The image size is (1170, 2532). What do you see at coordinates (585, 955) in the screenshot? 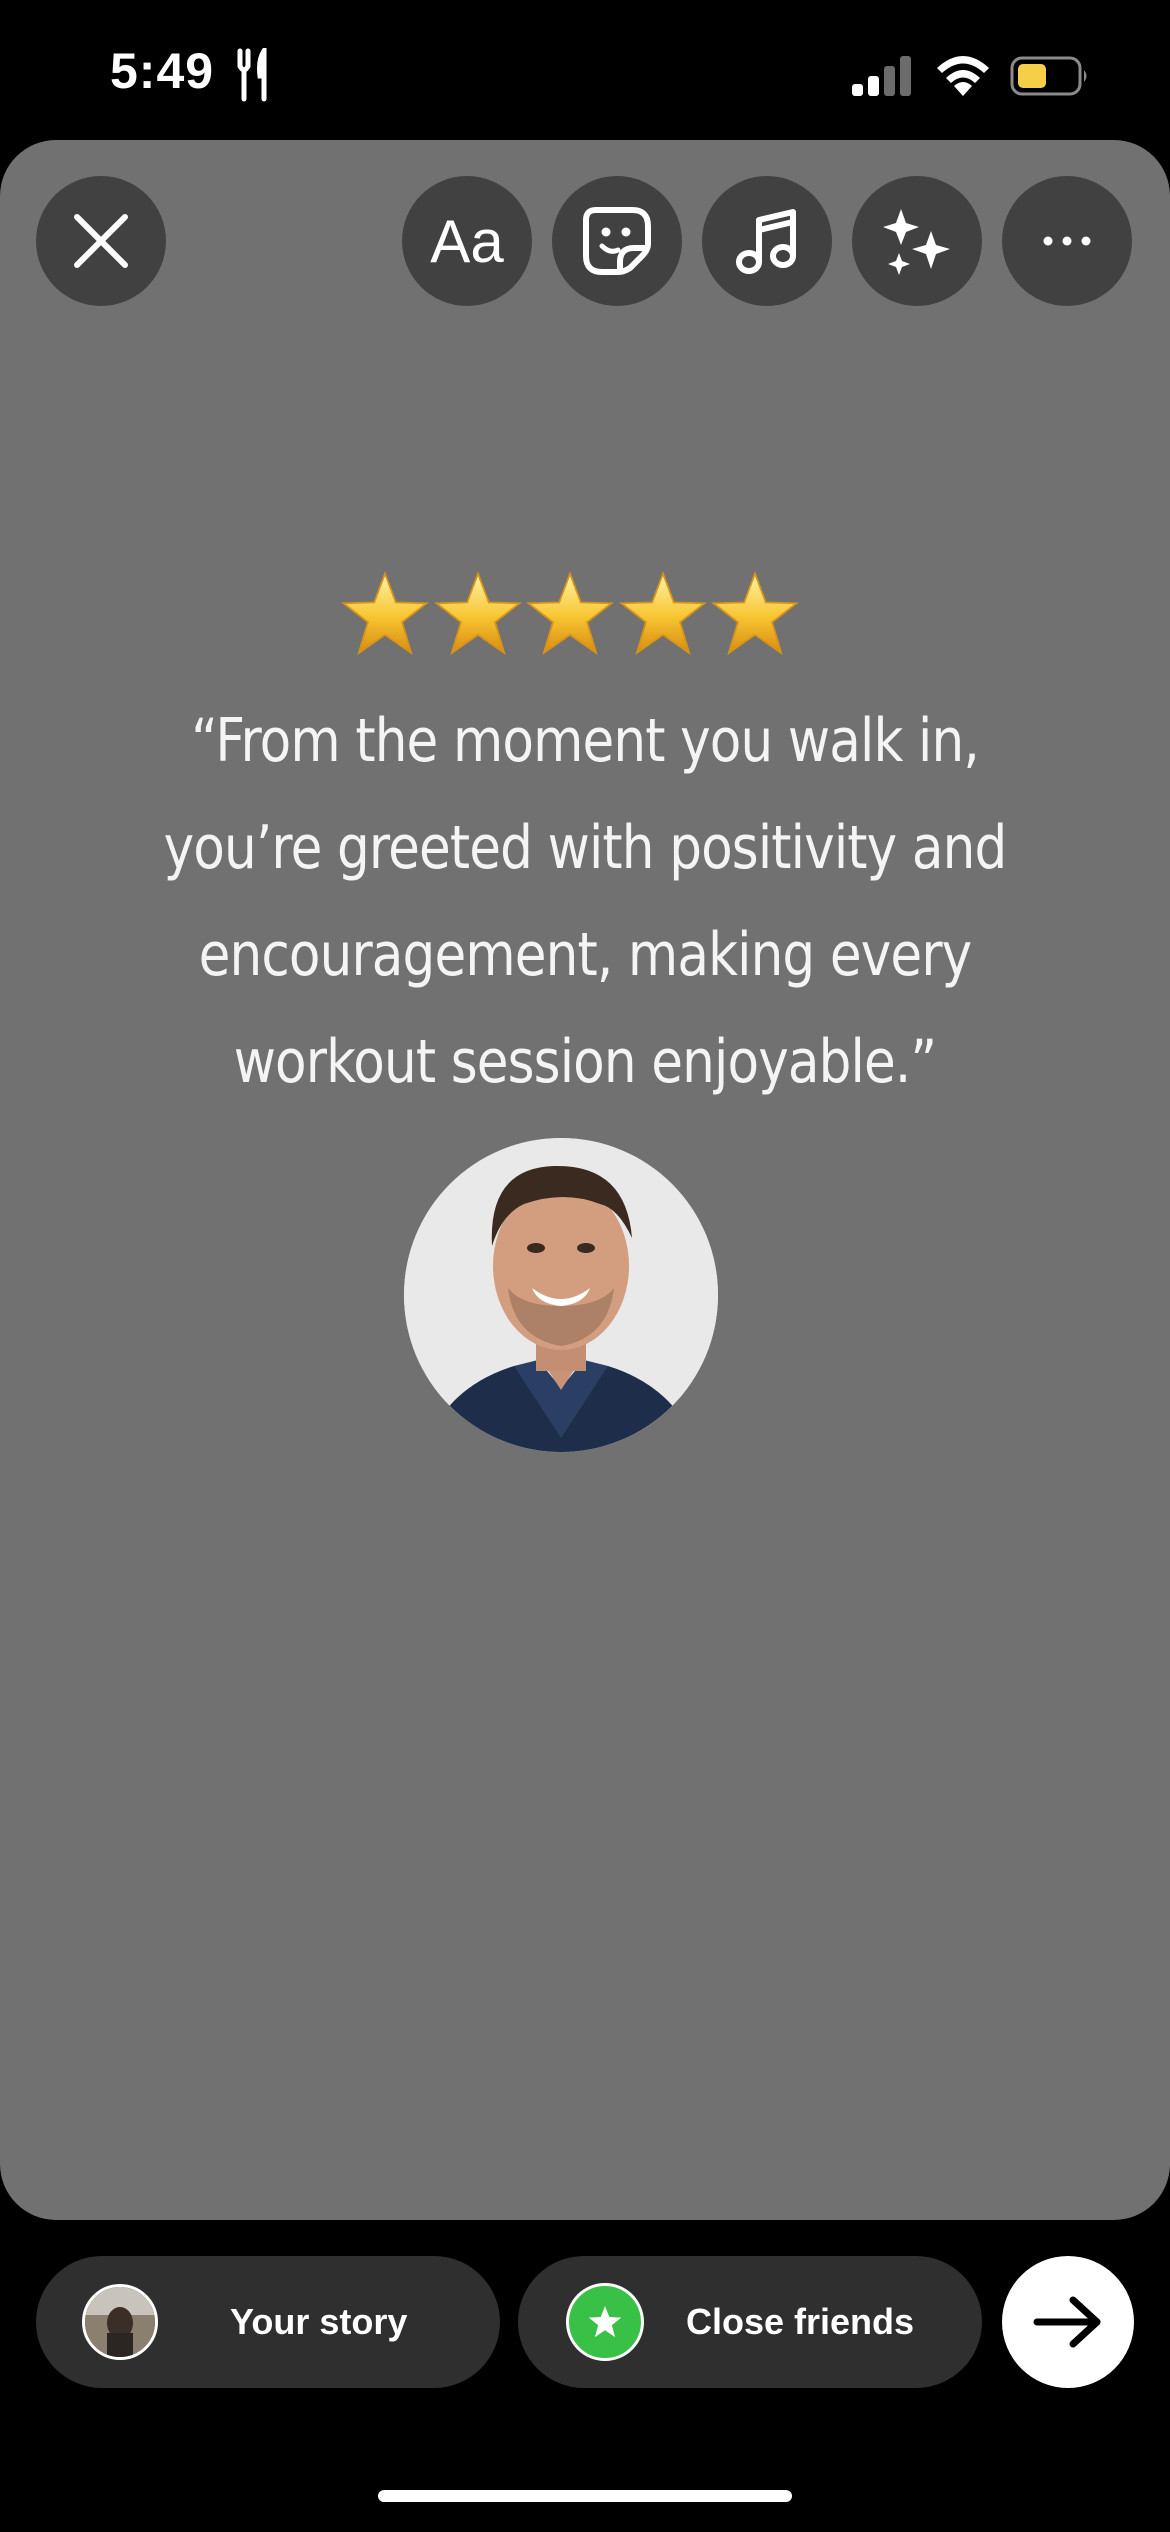
I see `quote-line: encouragement, making every` at bounding box center [585, 955].